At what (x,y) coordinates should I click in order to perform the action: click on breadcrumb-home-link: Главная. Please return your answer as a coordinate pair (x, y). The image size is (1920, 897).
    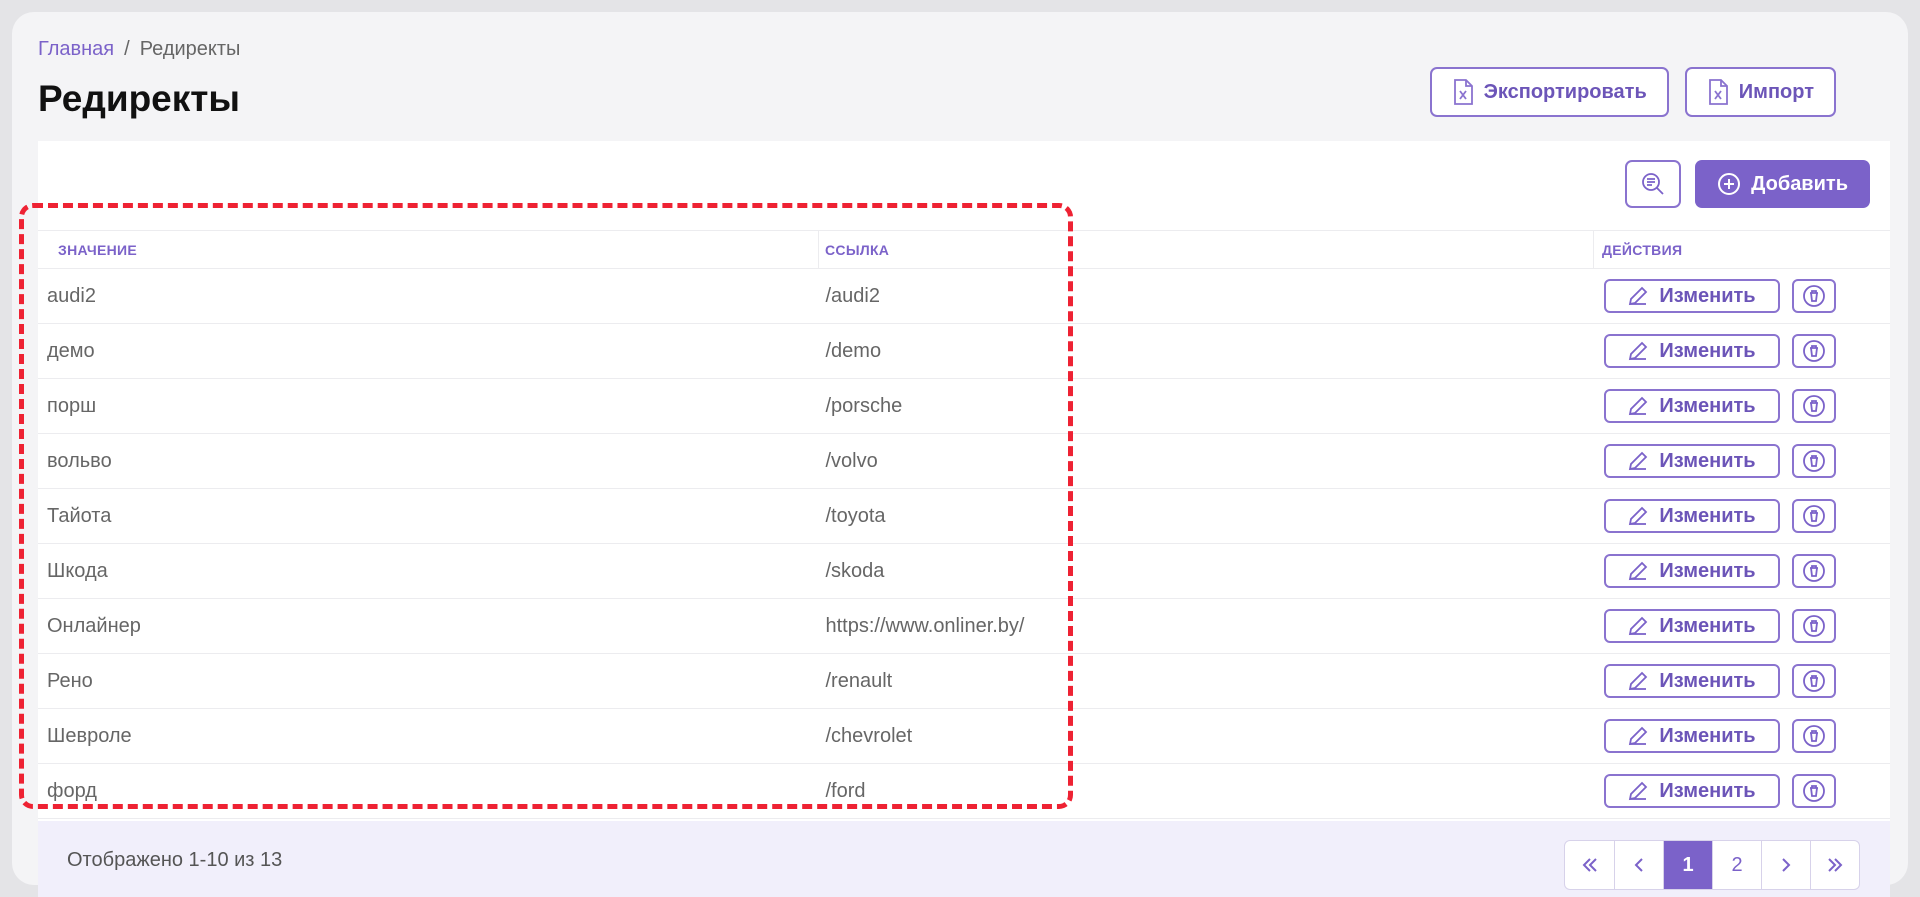
    Looking at the image, I should click on (76, 49).